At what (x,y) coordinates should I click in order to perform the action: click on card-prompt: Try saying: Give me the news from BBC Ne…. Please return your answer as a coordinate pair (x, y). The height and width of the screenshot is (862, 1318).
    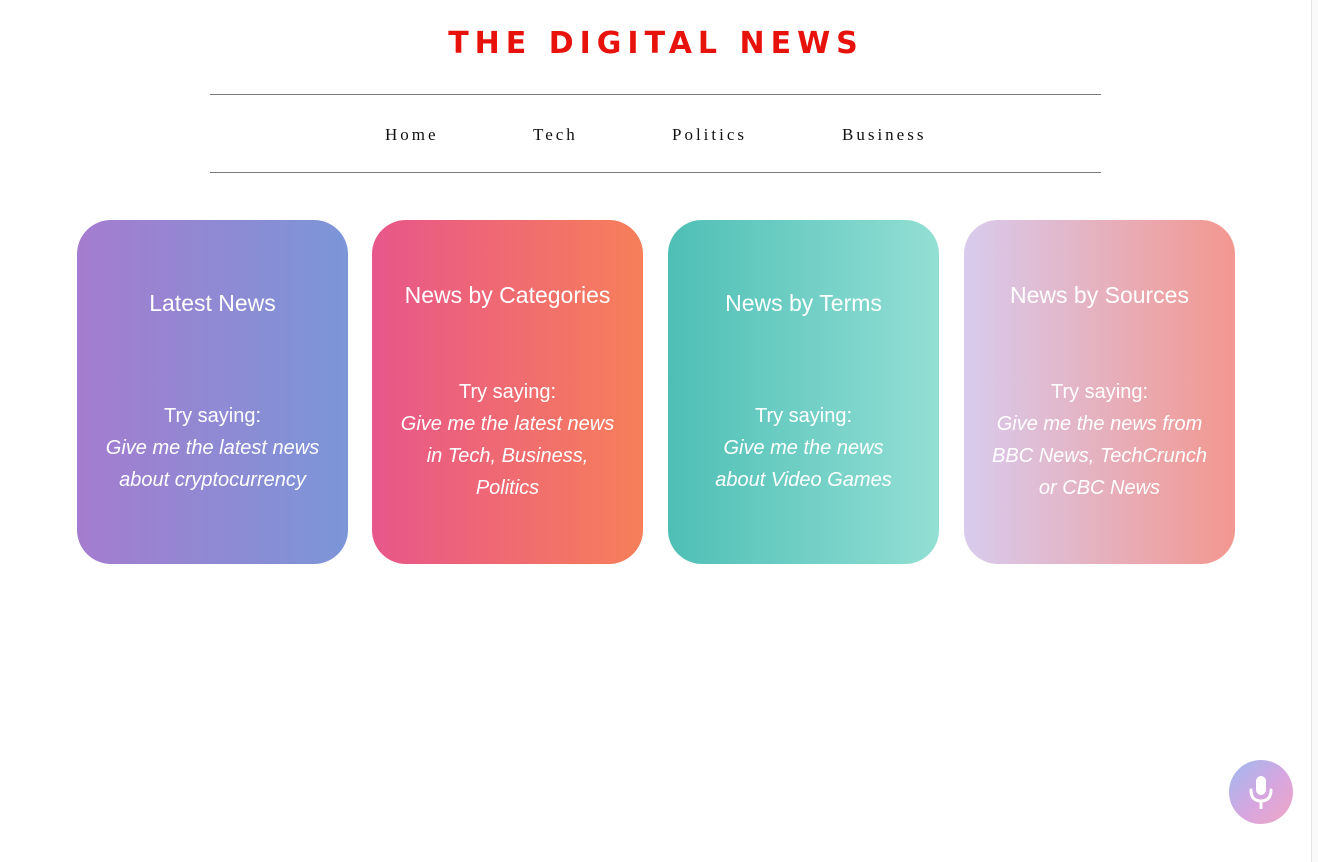
    Looking at the image, I should click on (1099, 440).